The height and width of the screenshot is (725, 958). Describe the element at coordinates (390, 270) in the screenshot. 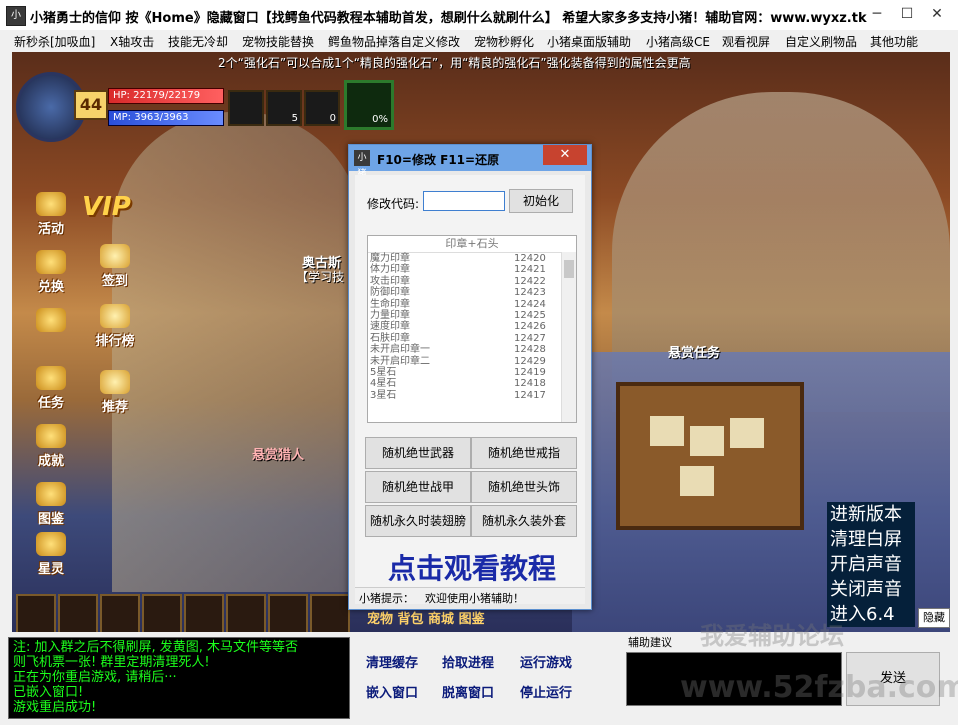

I see `list-item-name: 体力印章` at that location.